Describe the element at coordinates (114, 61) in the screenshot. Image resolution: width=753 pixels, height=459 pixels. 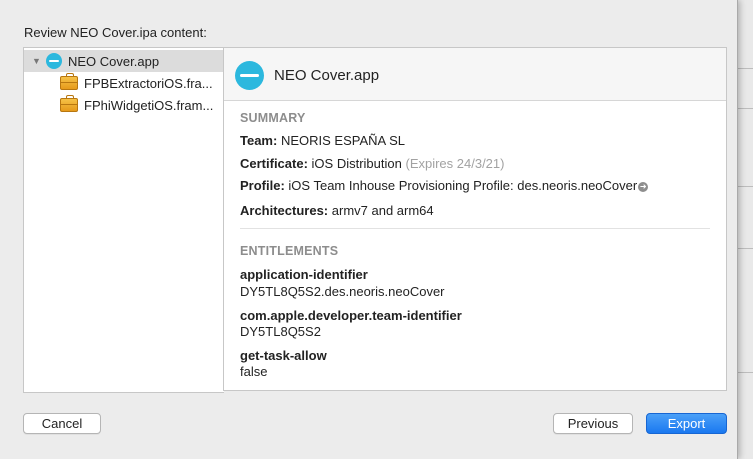
I see `tree-item-label: NEO Cover.app` at that location.